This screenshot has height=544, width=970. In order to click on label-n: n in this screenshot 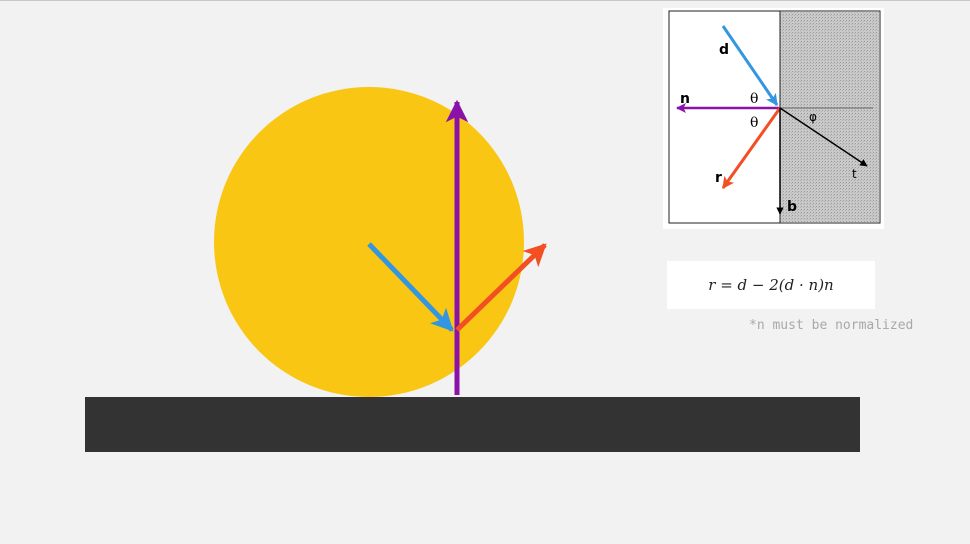, I will do `click(685, 99)`.